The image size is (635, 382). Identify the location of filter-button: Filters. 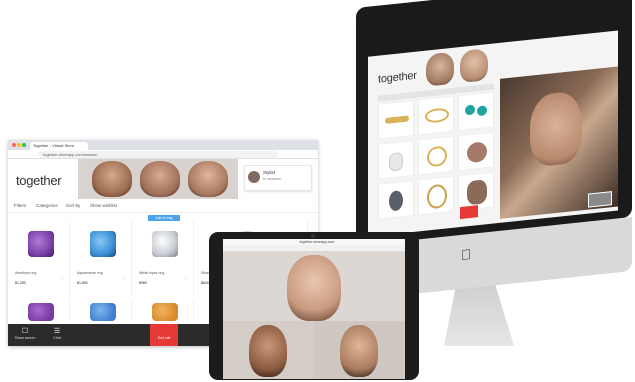
(20, 205).